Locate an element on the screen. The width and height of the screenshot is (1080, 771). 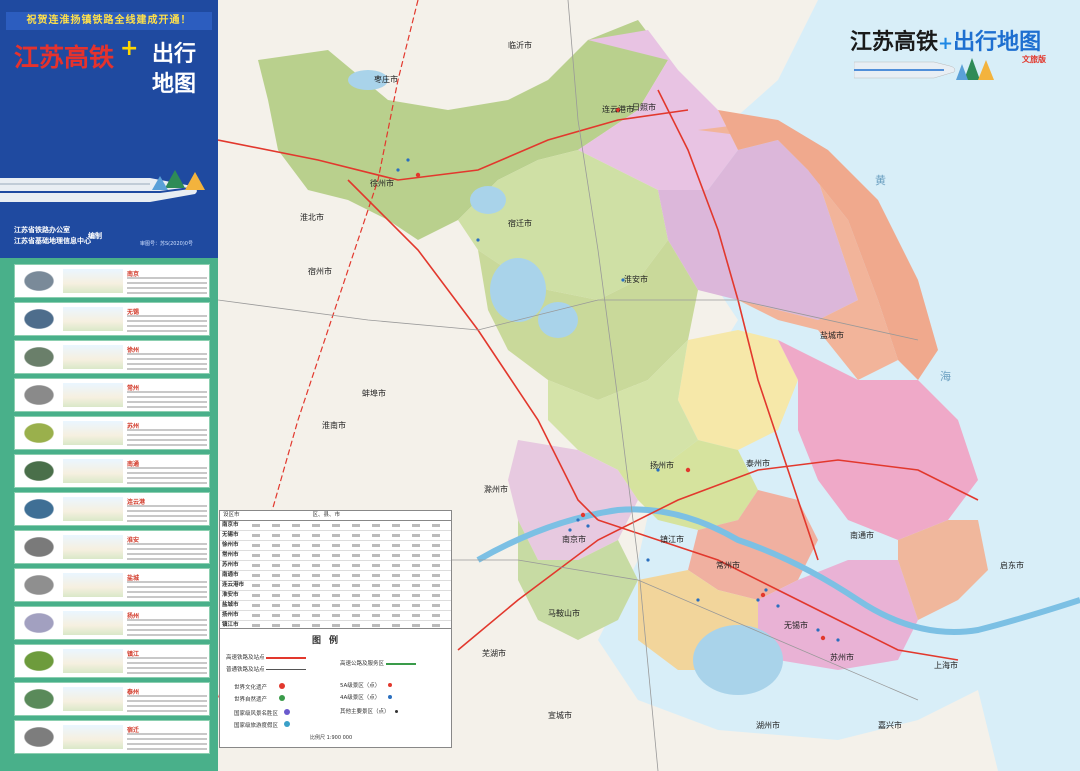
city-card: 南京 is located at coordinates (112, 281).